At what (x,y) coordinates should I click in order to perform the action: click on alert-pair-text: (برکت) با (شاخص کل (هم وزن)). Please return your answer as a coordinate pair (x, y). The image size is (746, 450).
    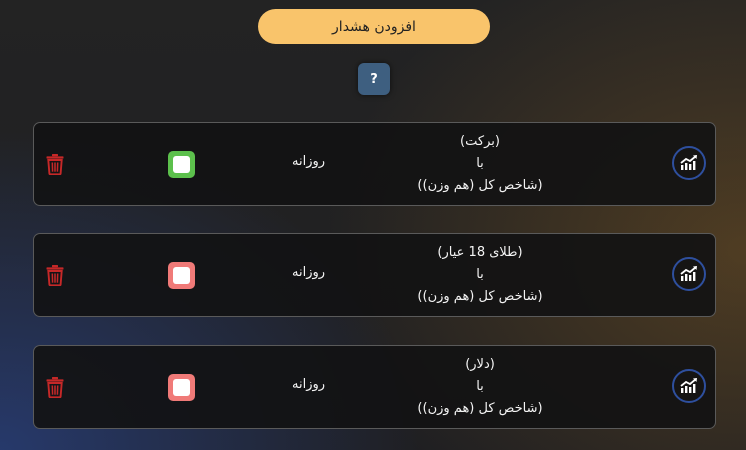
    Looking at the image, I should click on (480, 164).